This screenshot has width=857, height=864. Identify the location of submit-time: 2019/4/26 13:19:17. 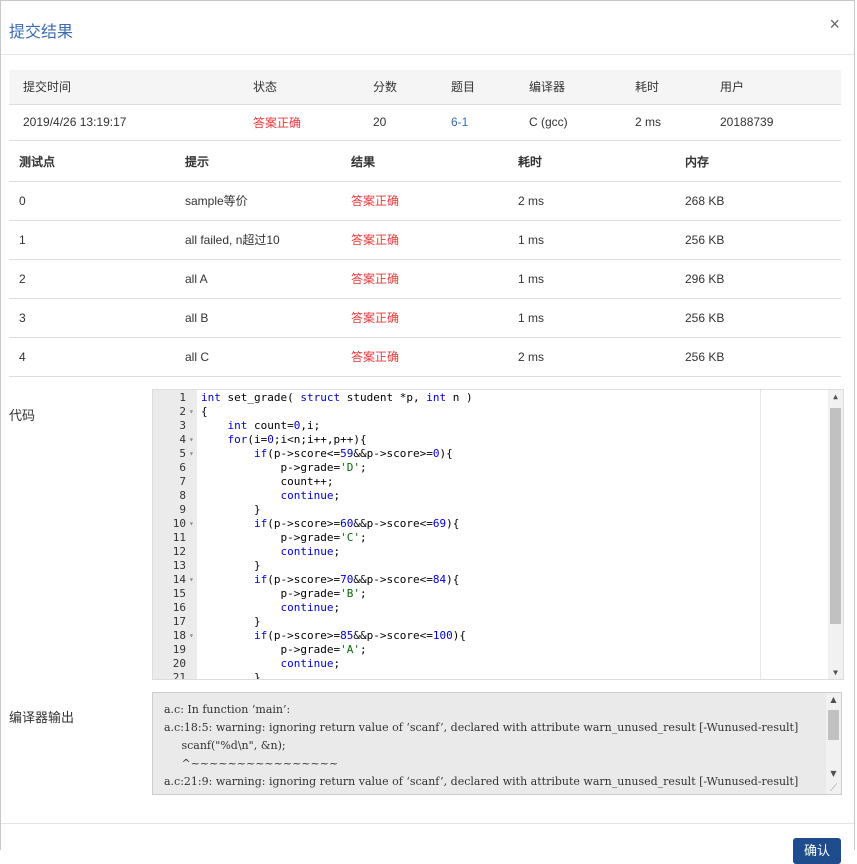
(75, 122).